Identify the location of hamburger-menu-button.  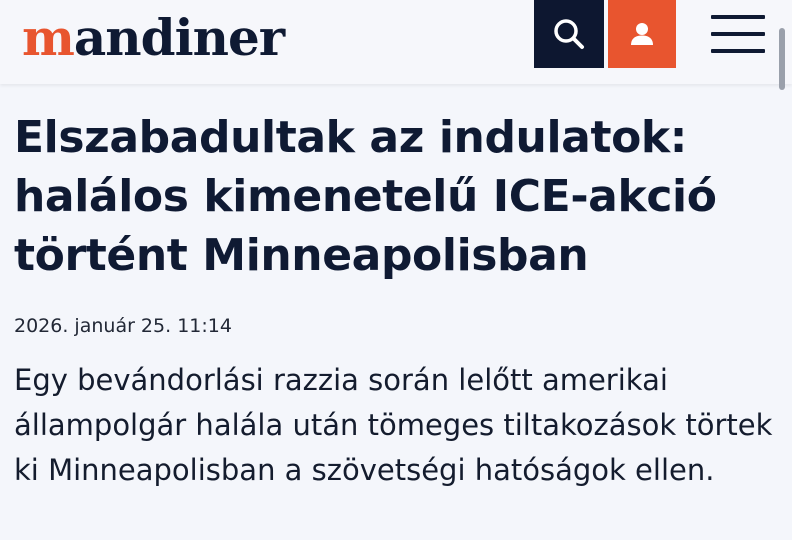
(738, 34).